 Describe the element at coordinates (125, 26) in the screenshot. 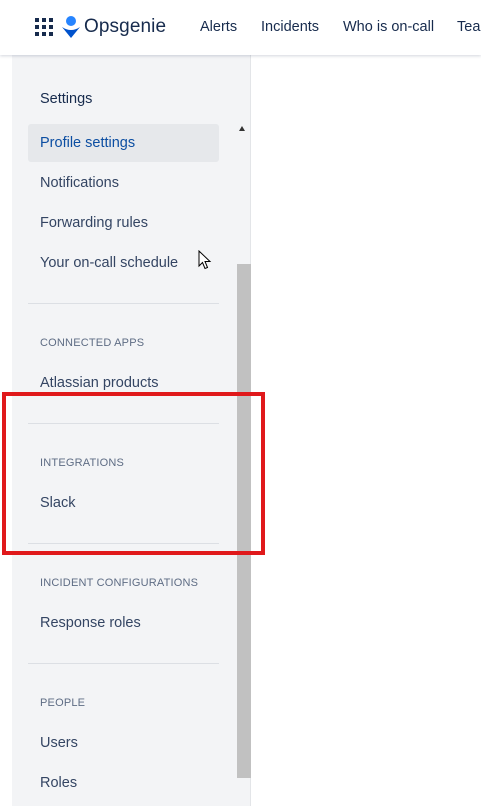

I see `brand-name: Opsgenie` at that location.